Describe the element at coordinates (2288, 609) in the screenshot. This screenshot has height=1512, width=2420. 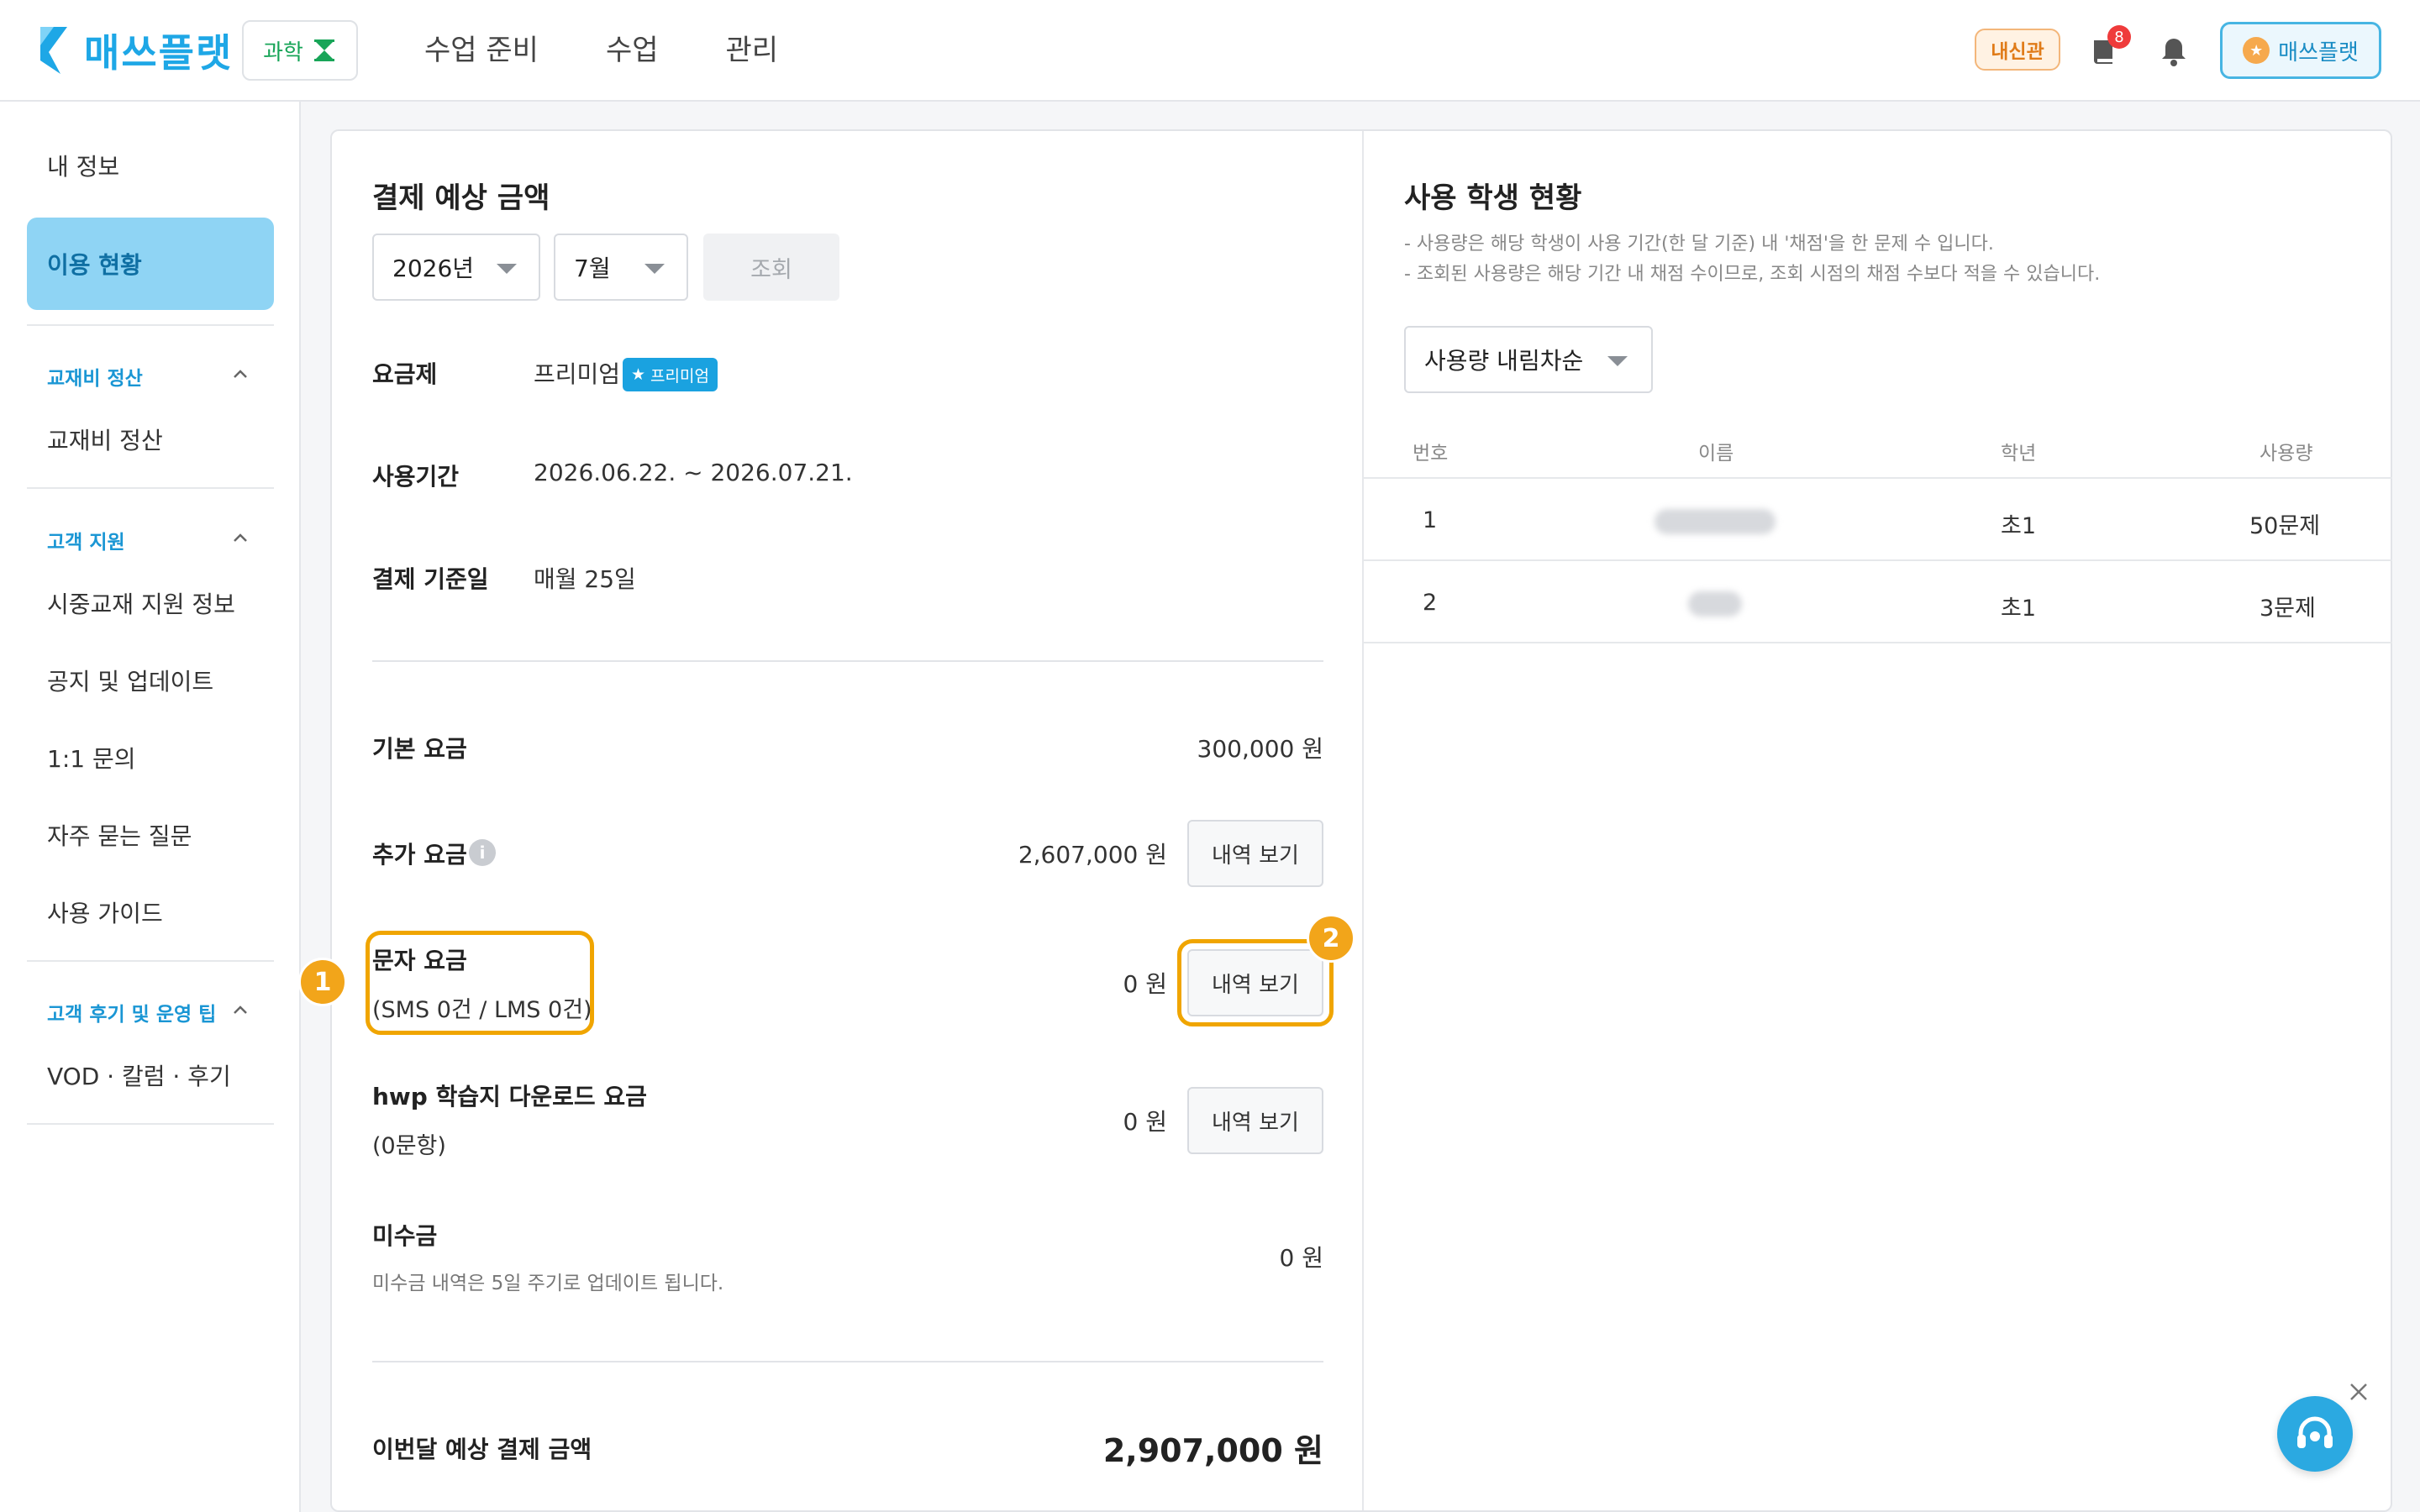
I see `row-2-usage: 3문제` at that location.